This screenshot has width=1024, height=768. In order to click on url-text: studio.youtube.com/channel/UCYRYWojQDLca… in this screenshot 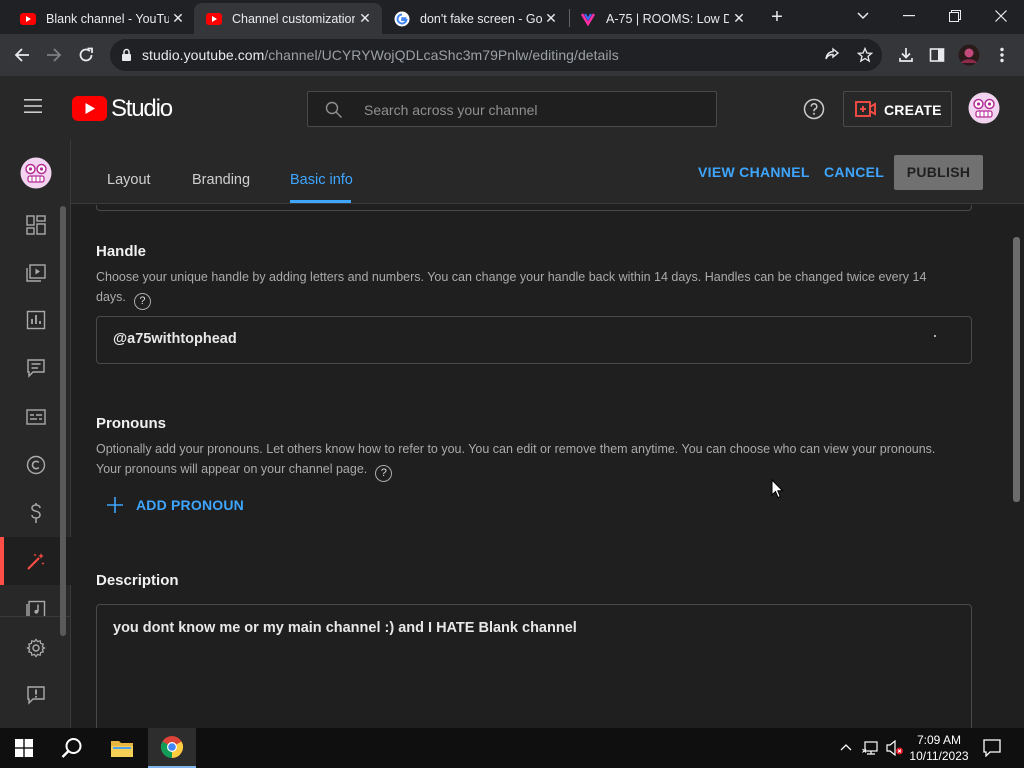, I will do `click(380, 55)`.